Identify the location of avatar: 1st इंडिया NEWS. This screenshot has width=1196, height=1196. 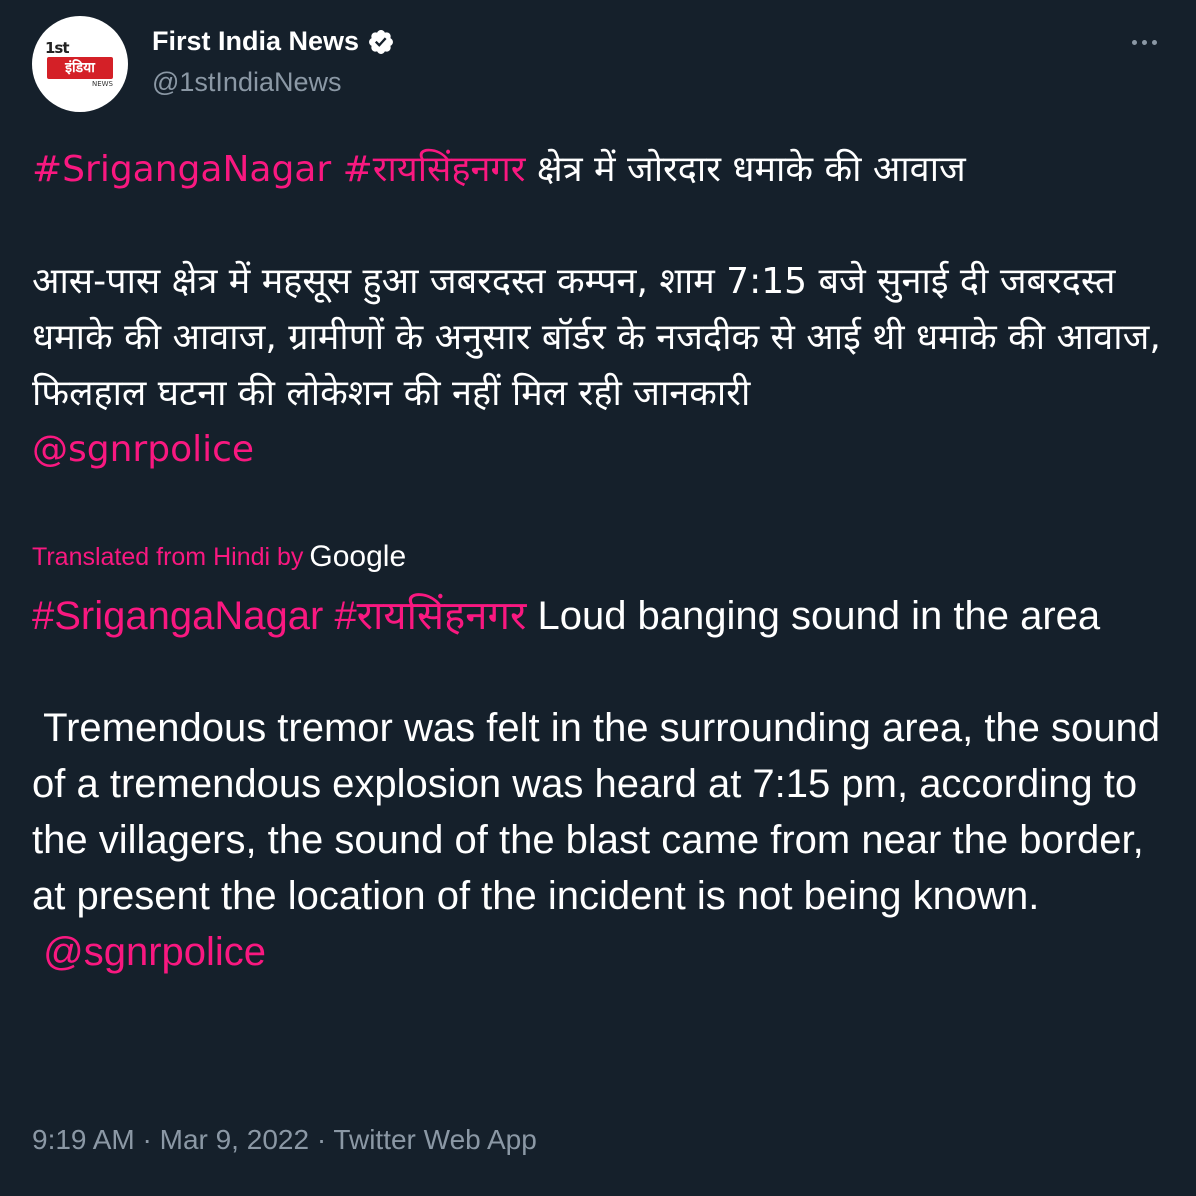
(80, 64).